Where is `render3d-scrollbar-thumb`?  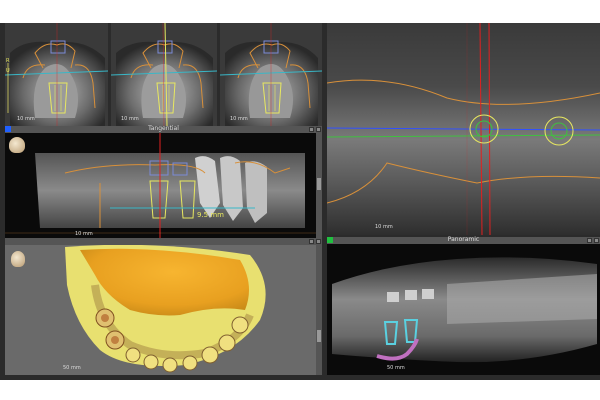 render3d-scrollbar-thumb is located at coordinates (319, 336).